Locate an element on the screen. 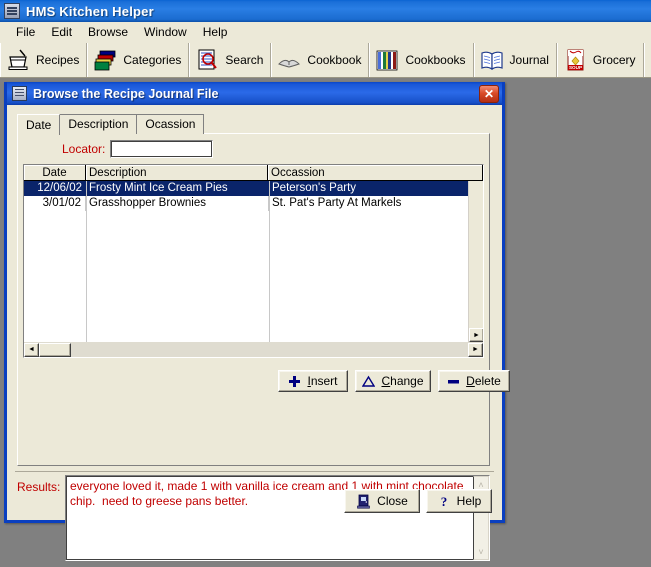 This screenshot has height=567, width=651. toolbar-button-recipes: Recipes is located at coordinates (44, 60).